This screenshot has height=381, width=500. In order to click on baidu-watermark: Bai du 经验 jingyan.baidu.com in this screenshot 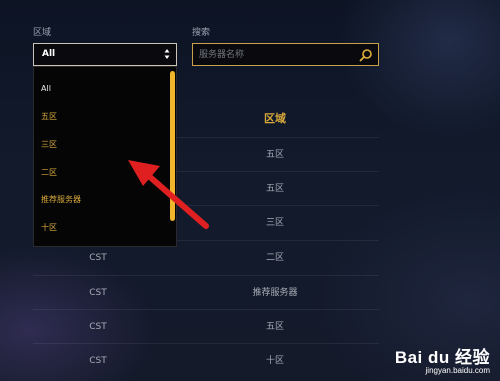, I will do `click(442, 359)`.